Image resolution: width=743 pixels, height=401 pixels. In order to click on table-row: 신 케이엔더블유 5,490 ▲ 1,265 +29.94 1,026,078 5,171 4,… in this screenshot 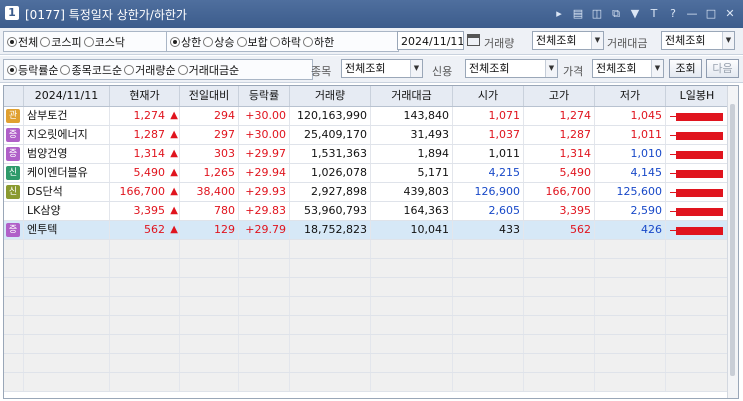, I will do `click(366, 173)`.